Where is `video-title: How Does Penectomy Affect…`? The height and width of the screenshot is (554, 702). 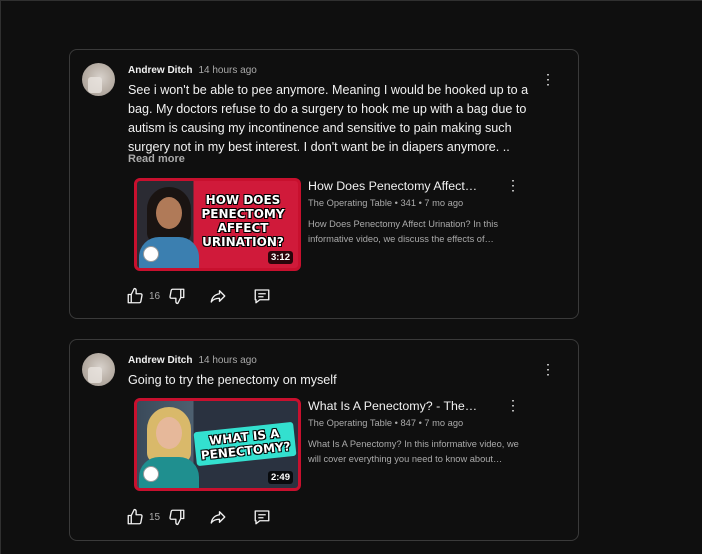 video-title: How Does Penectomy Affect… is located at coordinates (392, 186).